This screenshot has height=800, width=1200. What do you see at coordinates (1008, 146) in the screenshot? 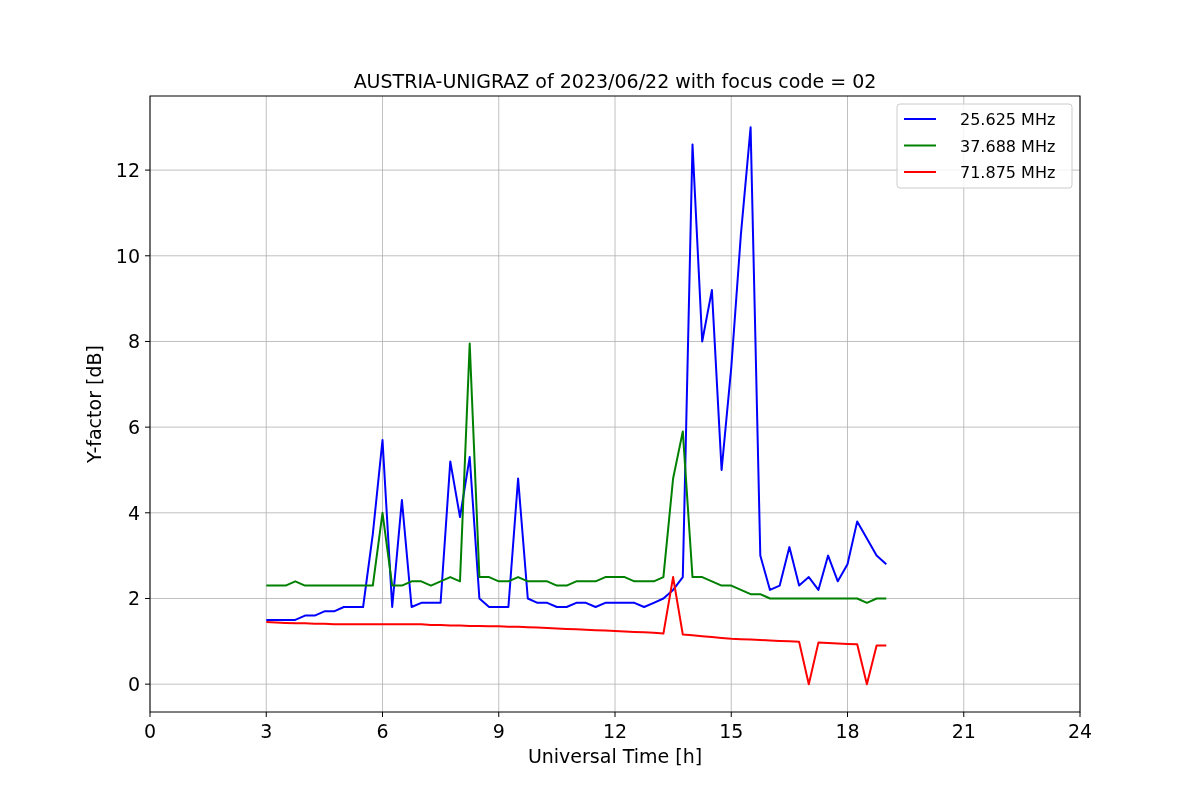
I see `legend-label: 37.688 MHz` at bounding box center [1008, 146].